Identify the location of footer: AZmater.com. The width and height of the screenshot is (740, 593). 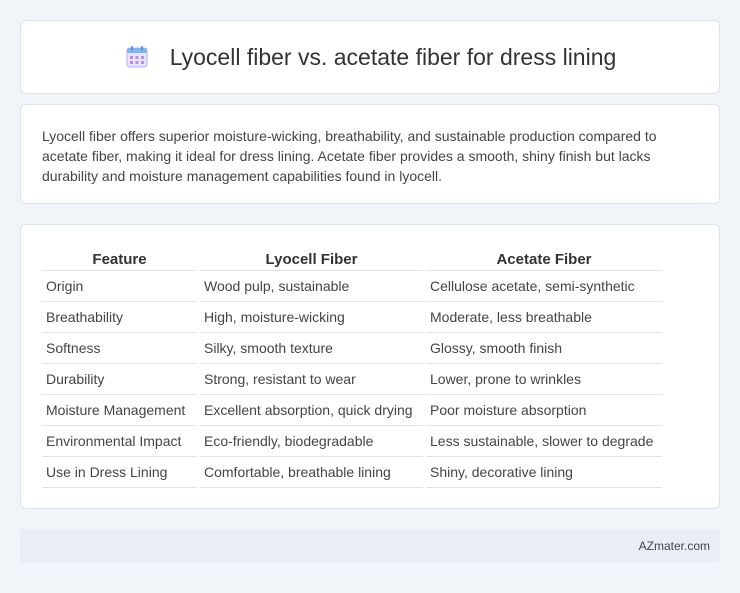
(370, 545).